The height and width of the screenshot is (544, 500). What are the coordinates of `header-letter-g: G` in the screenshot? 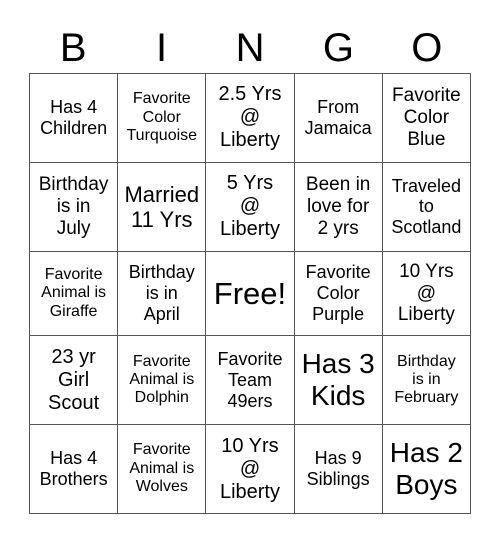 It's located at (338, 48).